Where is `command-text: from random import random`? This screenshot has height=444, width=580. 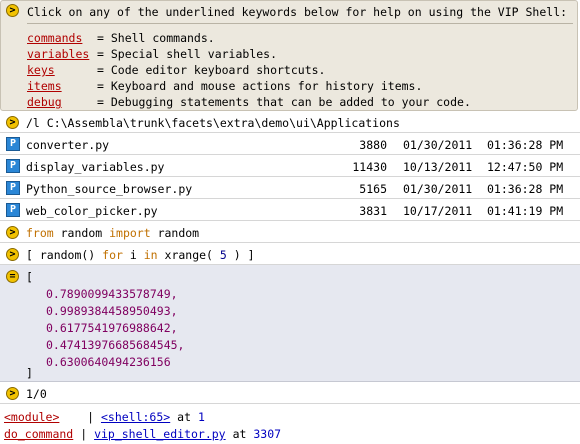
command-text: from random import random is located at coordinates (112, 233).